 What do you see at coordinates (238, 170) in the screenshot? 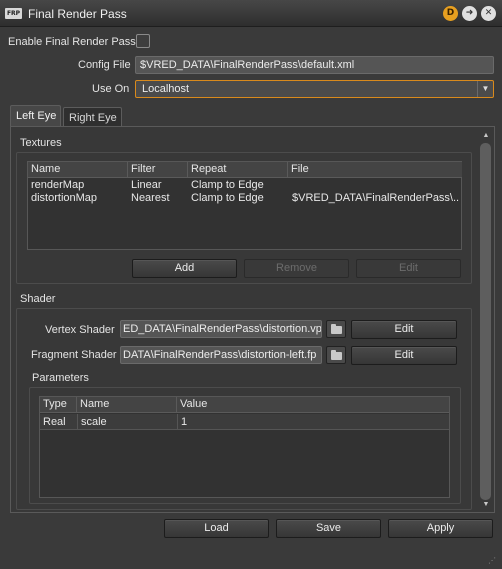
I see `textures-col-repeat: Repeat` at bounding box center [238, 170].